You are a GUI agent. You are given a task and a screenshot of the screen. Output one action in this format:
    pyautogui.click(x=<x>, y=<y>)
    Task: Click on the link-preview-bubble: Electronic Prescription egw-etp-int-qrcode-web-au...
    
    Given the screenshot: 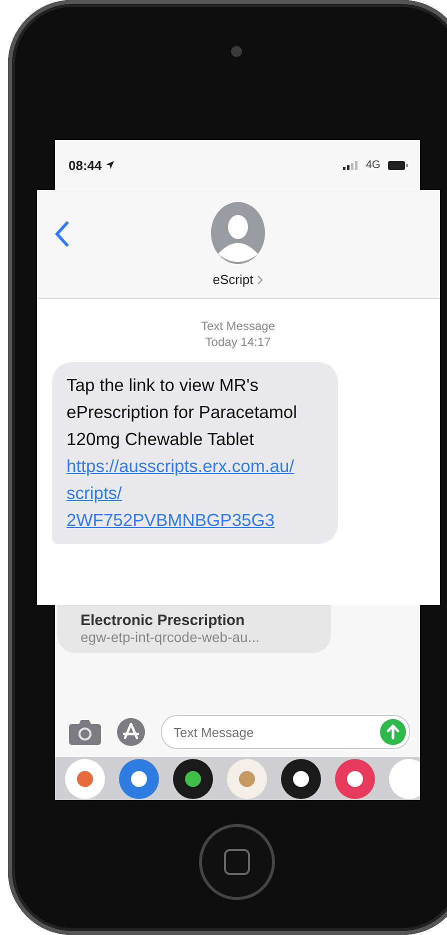 What is the action you would take?
    pyautogui.click(x=193, y=629)
    